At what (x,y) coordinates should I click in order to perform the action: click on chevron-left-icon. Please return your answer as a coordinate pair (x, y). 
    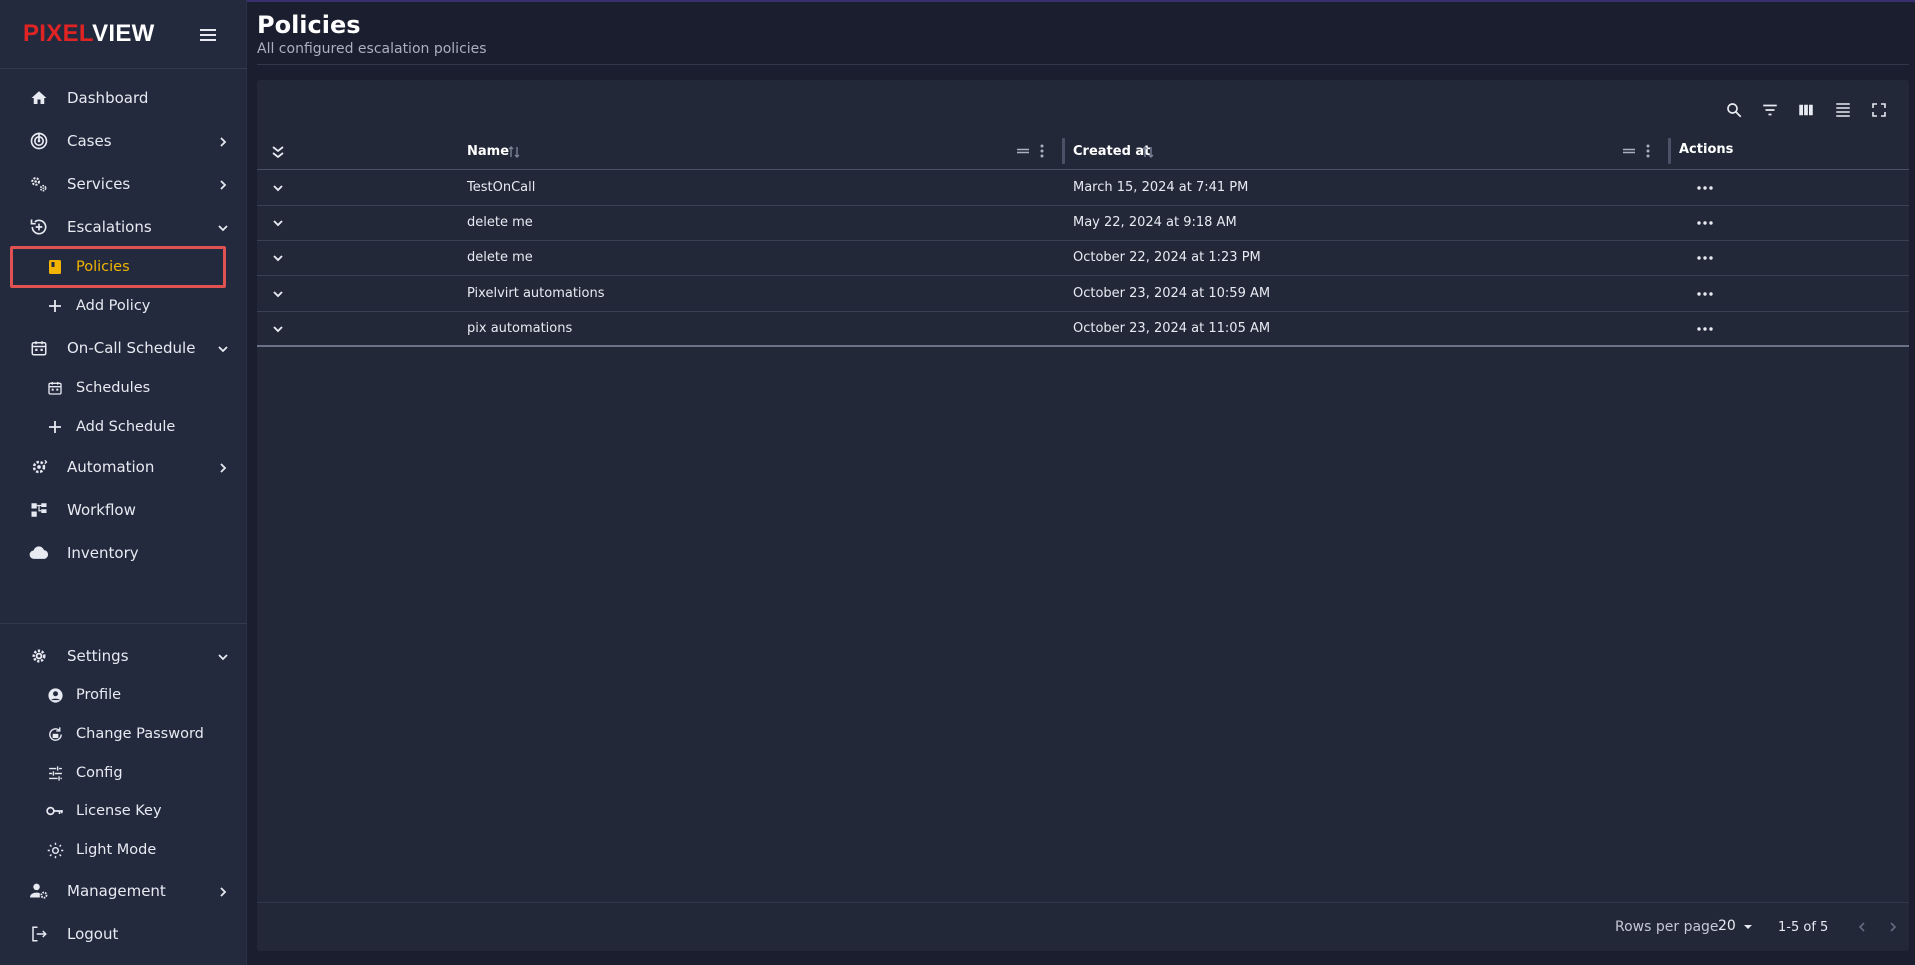
    Looking at the image, I should click on (1861, 927).